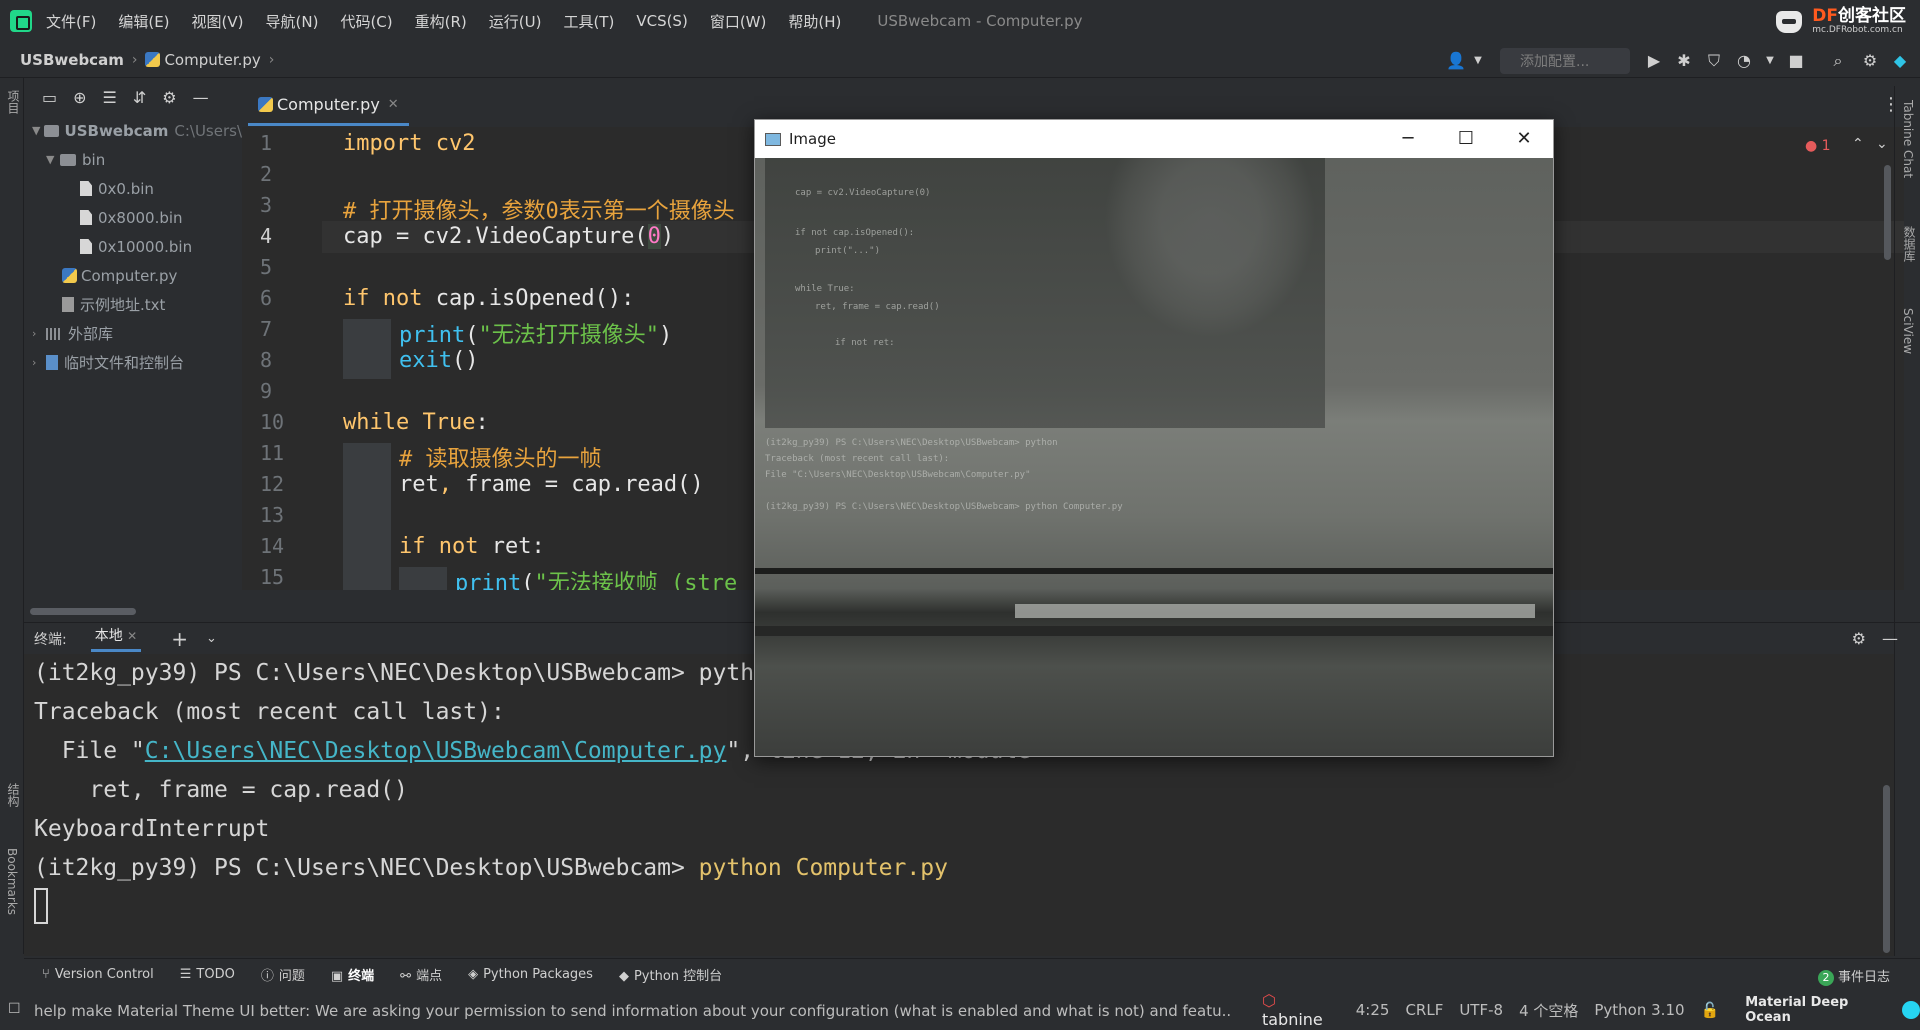 This screenshot has height=1030, width=1920. I want to click on menu-navigate: 导航(N), so click(292, 21).